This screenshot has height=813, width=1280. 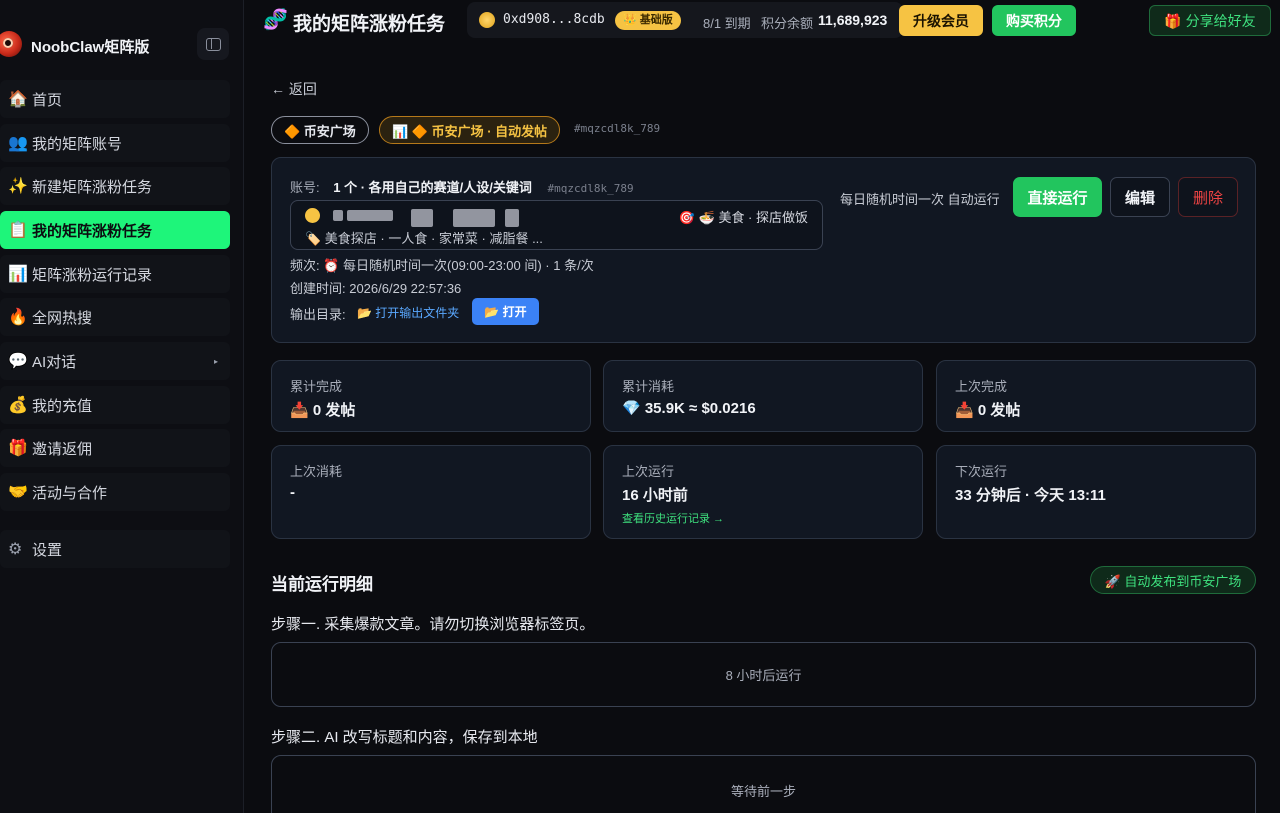 I want to click on output-dir-label: 输出目录:, so click(x=318, y=314).